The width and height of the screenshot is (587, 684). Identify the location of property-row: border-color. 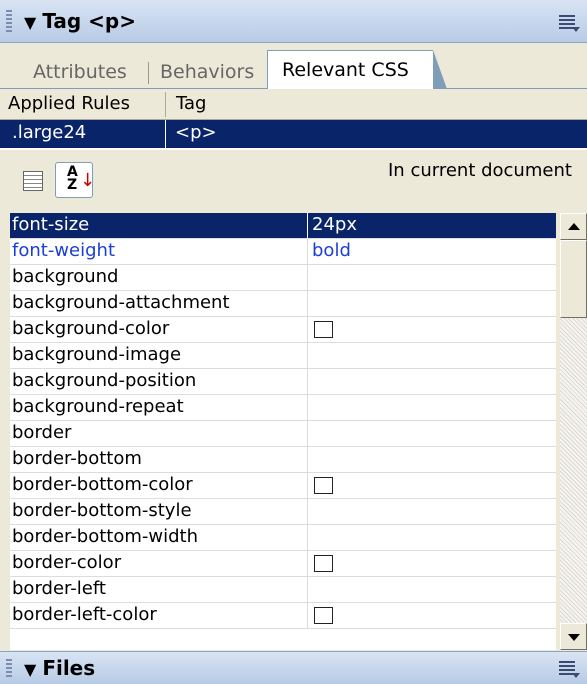
(283, 564).